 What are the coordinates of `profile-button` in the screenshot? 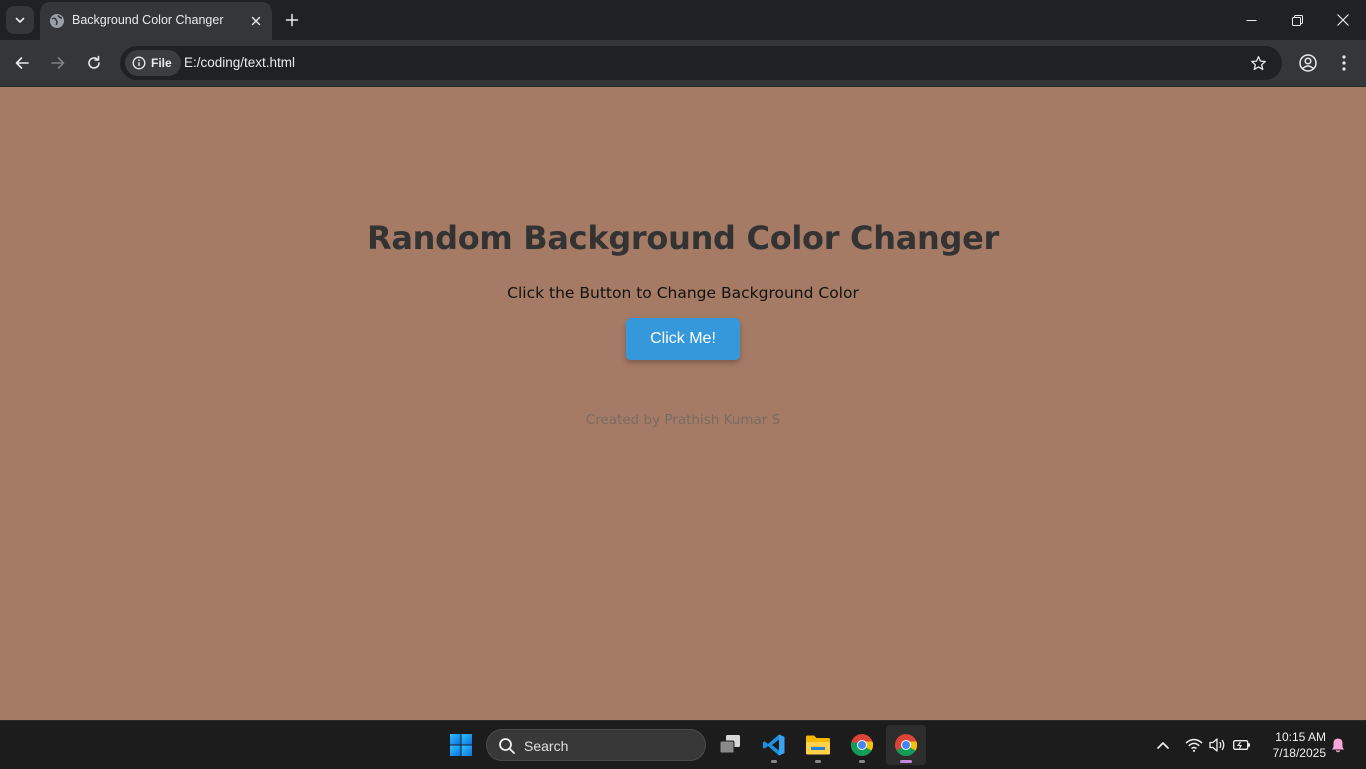 It's located at (1308, 63).